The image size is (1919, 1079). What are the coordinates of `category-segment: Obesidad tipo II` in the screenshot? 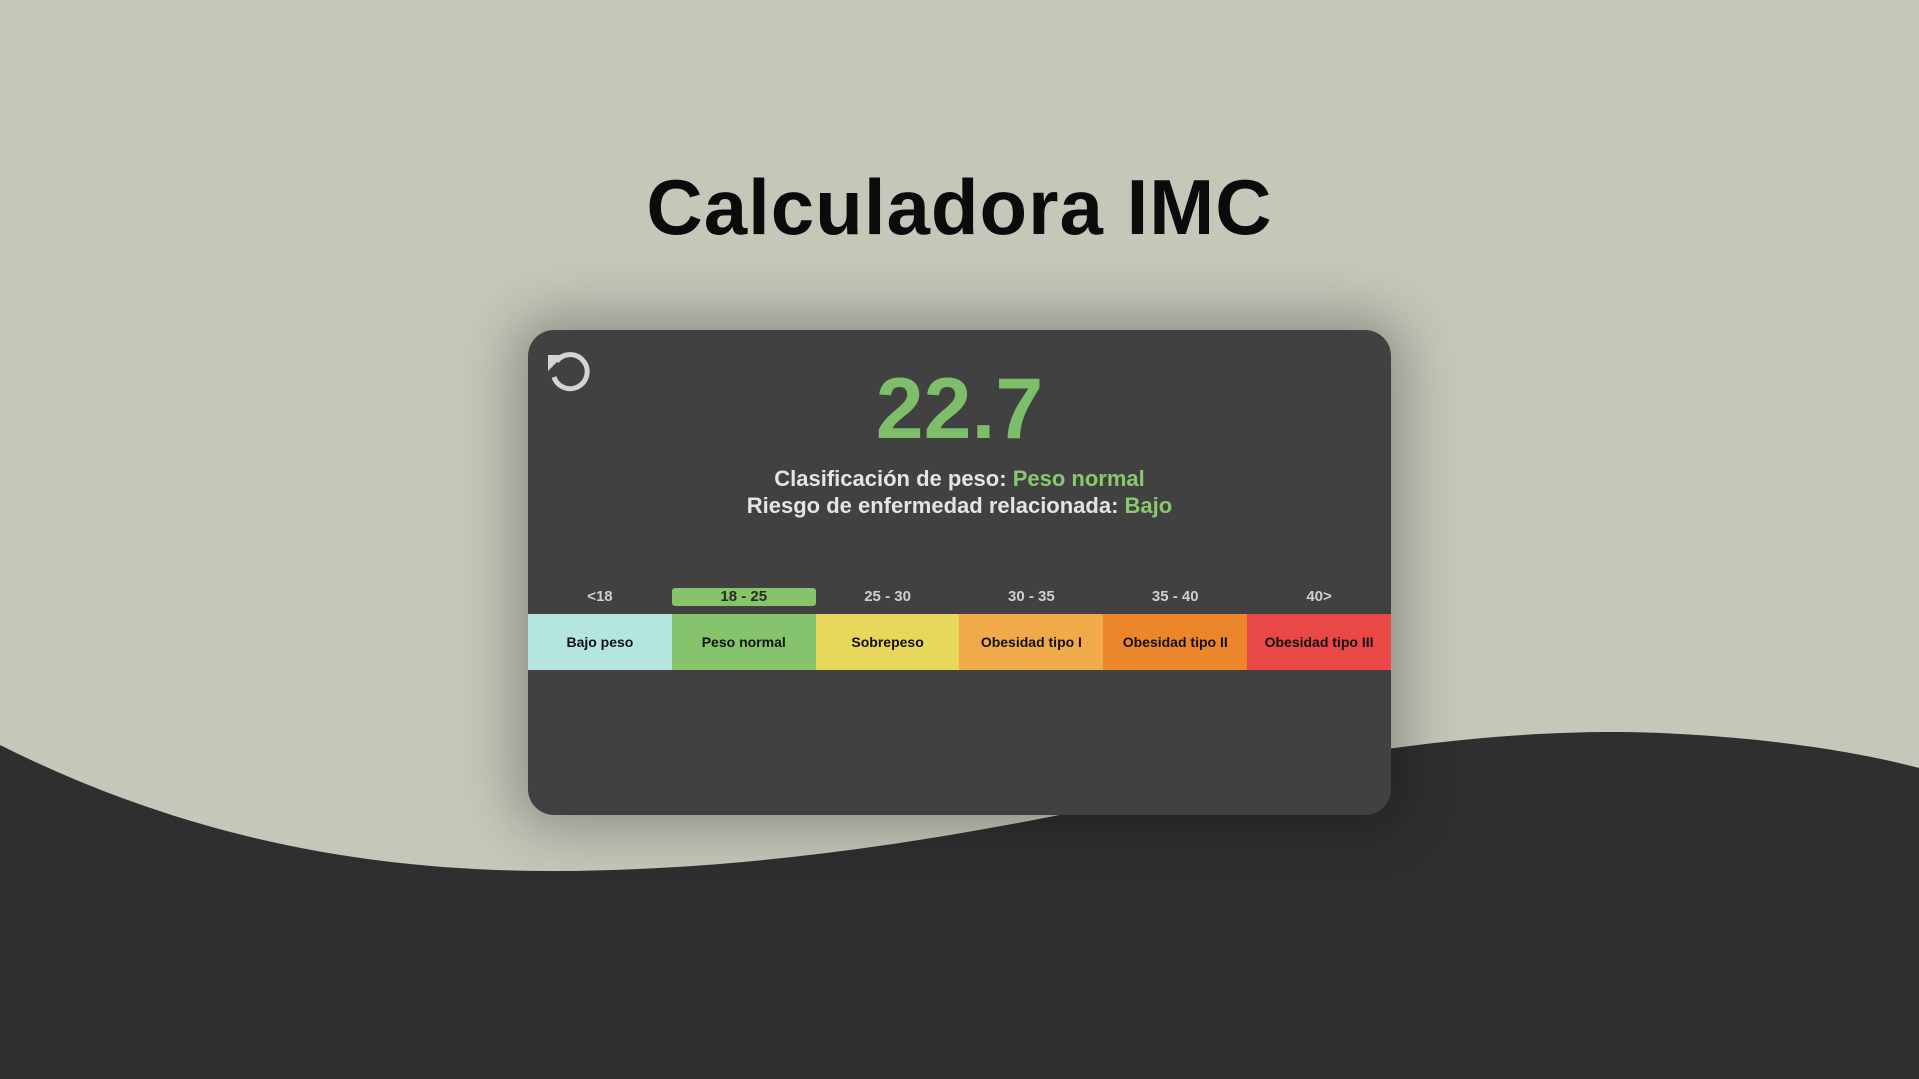 It's located at (1175, 642).